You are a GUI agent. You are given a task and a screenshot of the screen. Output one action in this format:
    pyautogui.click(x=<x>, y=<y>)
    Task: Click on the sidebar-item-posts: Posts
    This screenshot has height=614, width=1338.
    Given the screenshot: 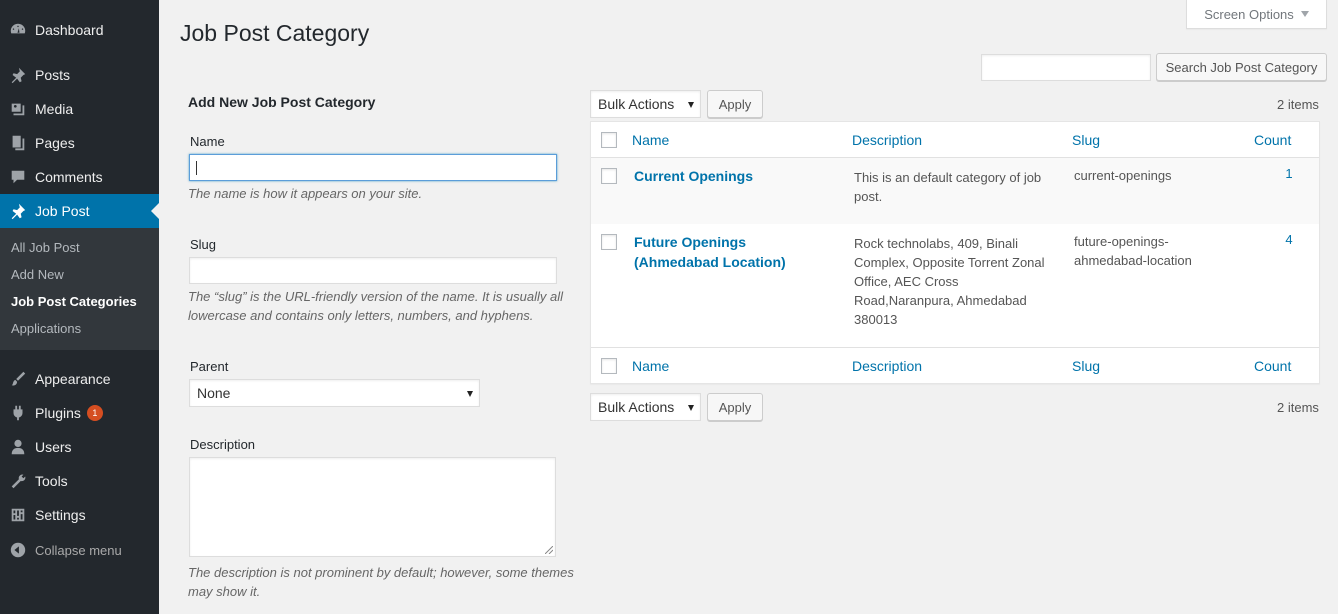 What is the action you would take?
    pyautogui.click(x=79, y=75)
    